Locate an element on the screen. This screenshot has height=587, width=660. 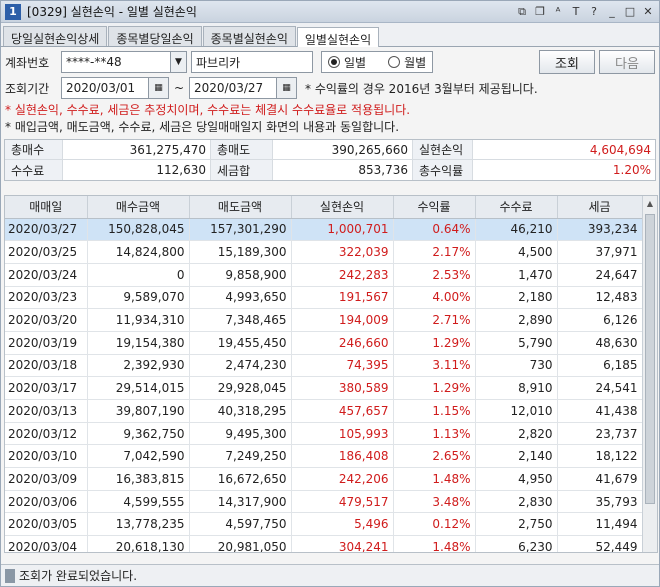
tax-label: 세금합 is located at coordinates (242, 170).